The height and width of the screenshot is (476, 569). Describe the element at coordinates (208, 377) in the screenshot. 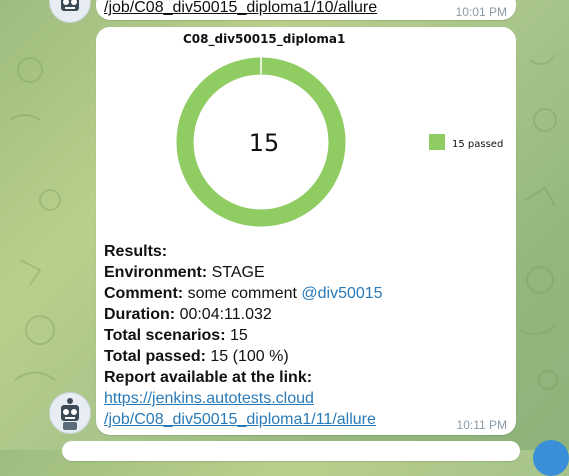

I see `report-label: Report available at the link:` at that location.